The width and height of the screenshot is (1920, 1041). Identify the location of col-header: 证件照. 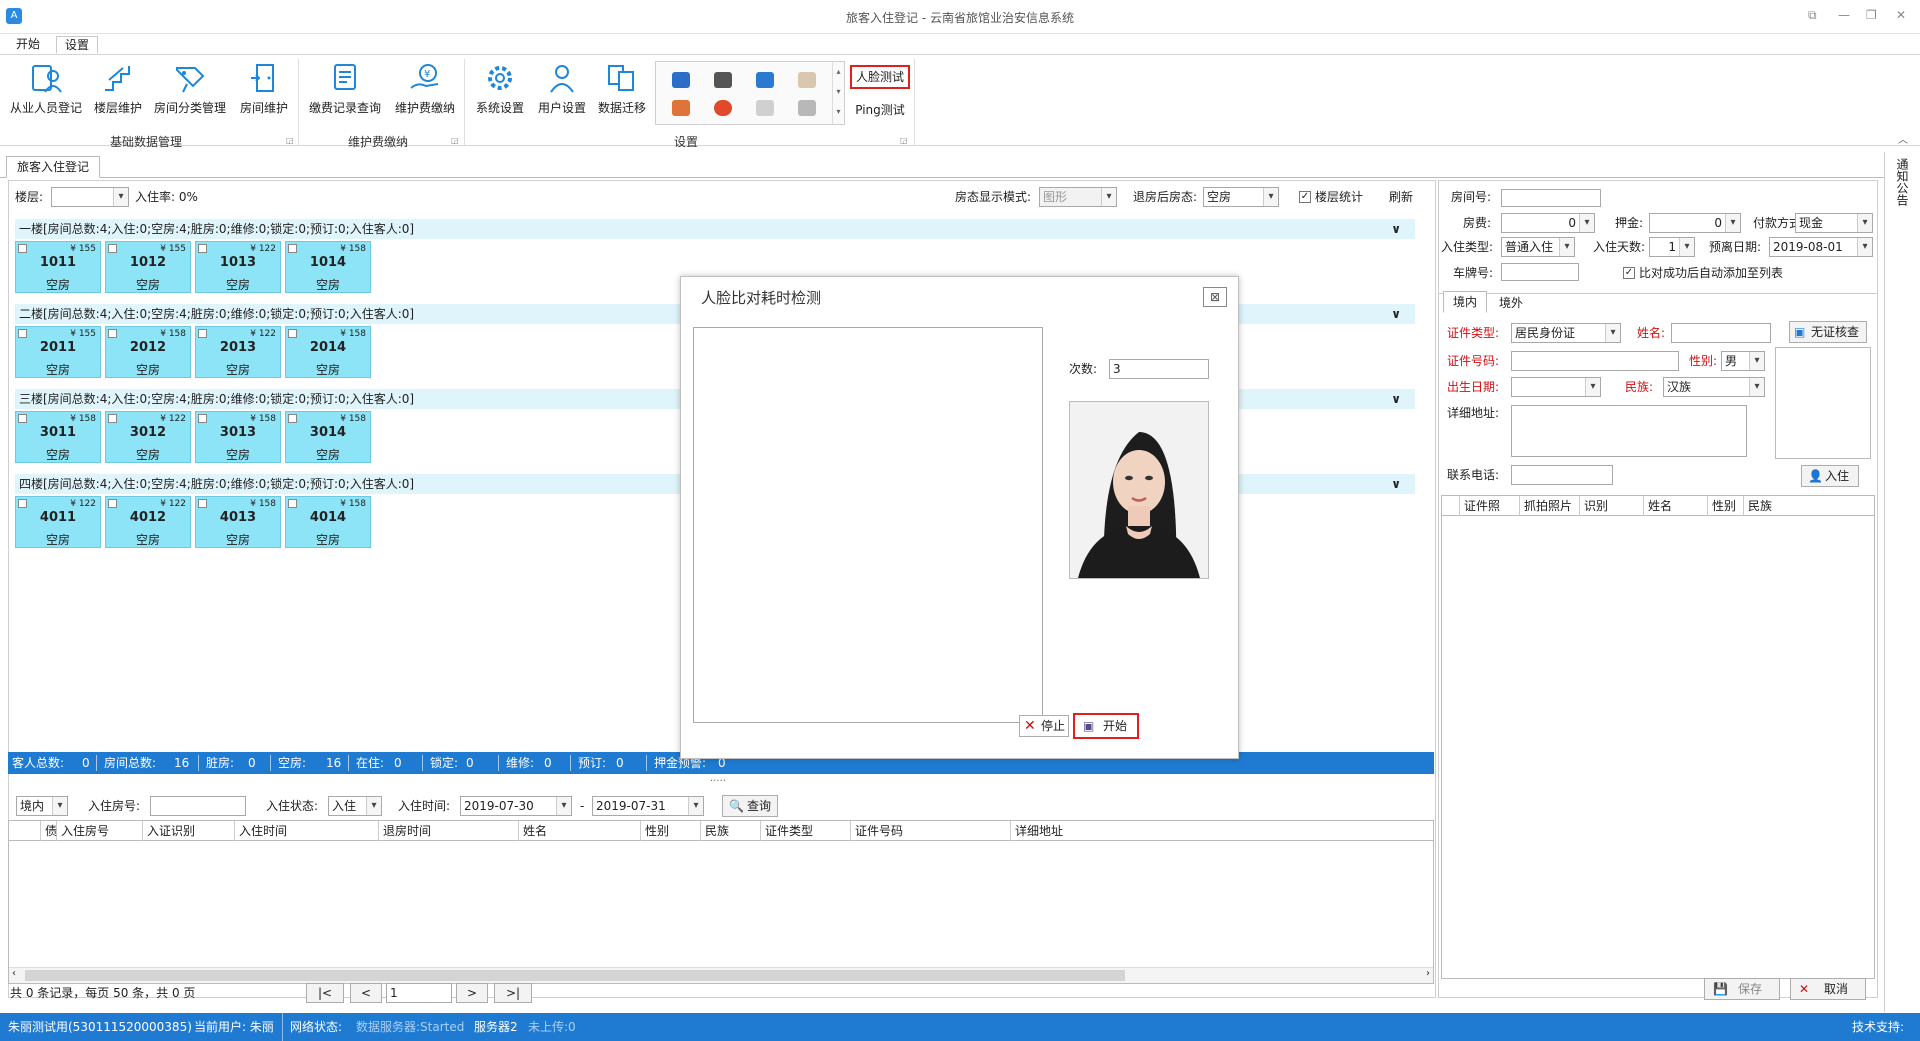
(1490, 506).